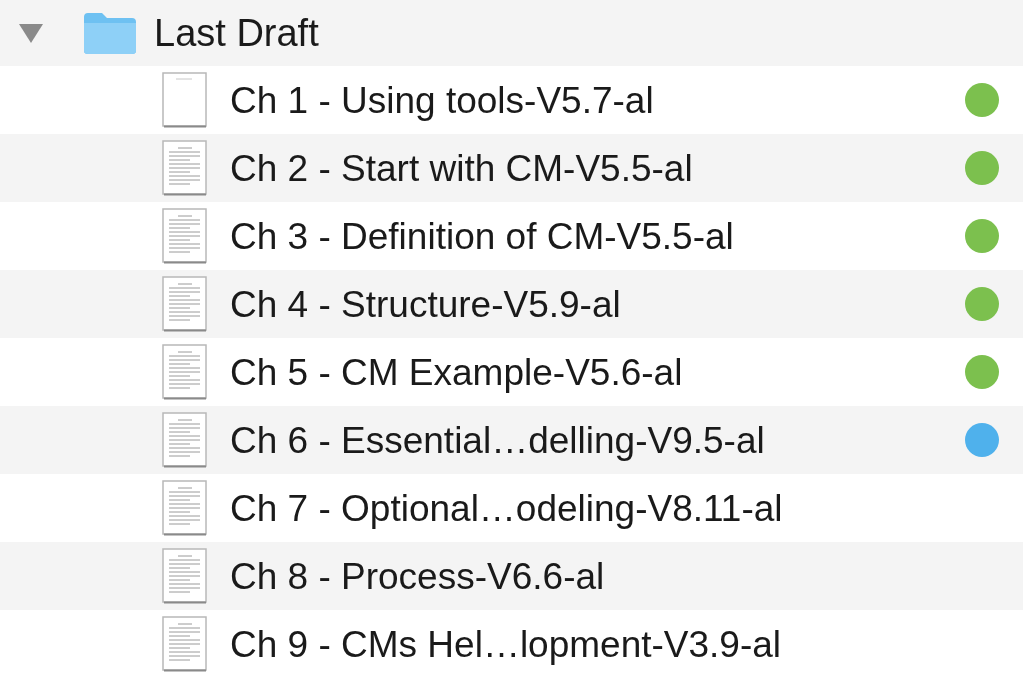 The image size is (1023, 681). What do you see at coordinates (506, 644) in the screenshot?
I see `file-name: Ch 9 - CMs Hel…lopment-V3.9-al` at bounding box center [506, 644].